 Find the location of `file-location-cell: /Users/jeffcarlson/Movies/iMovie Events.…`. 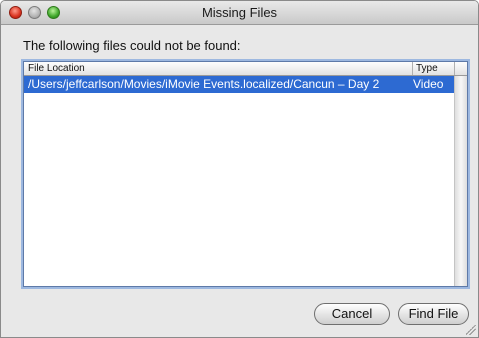

file-location-cell: /Users/jeffcarlson/Movies/iMovie Events.… is located at coordinates (204, 84).